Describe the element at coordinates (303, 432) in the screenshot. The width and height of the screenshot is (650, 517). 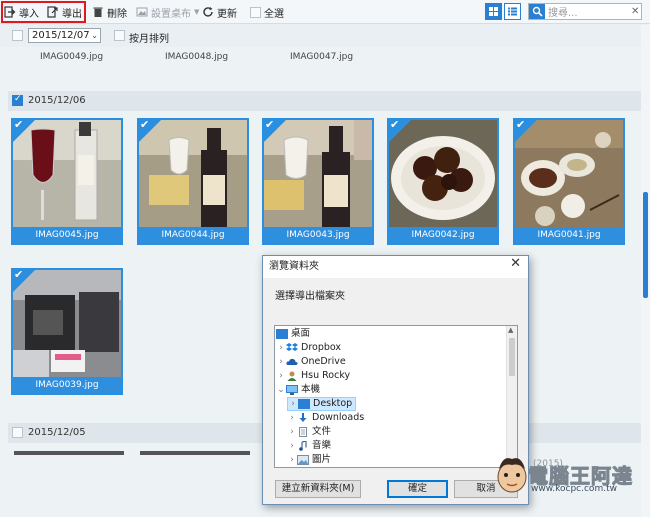
I see `document-icon` at that location.